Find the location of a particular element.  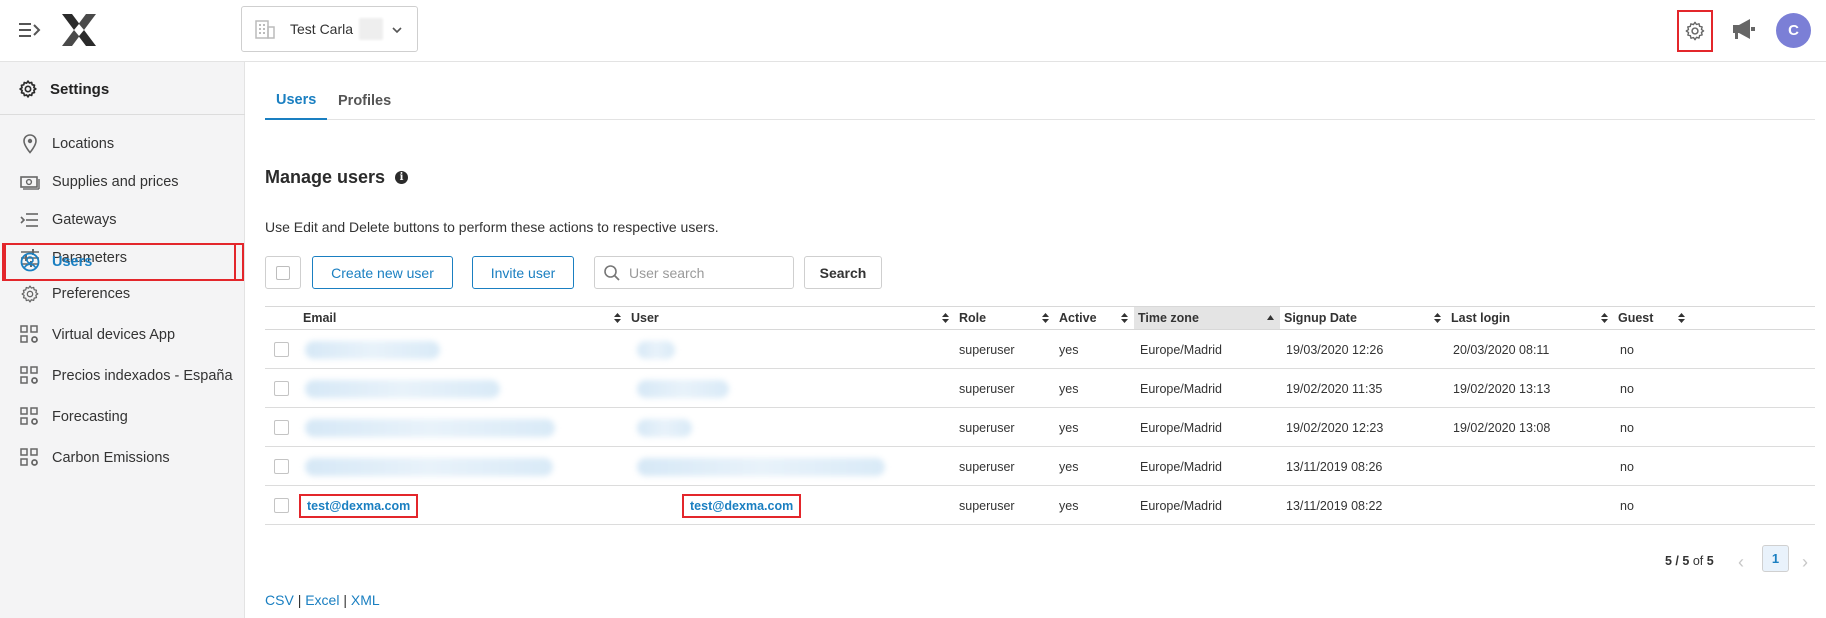

page-number-button: 1 is located at coordinates (1775, 558).